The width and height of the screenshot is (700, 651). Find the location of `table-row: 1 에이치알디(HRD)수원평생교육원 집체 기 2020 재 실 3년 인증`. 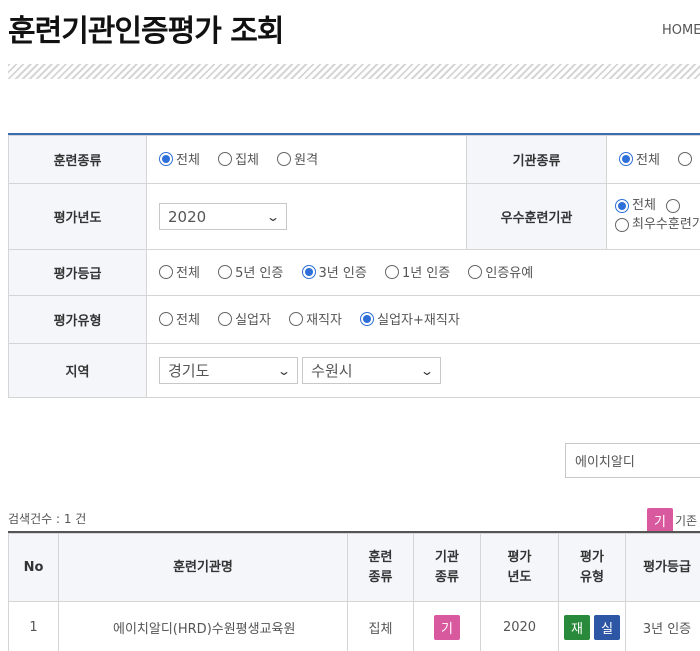

table-row: 1 에이치알디(HRD)수원평생교육원 집체 기 2020 재 실 3년 인증 is located at coordinates (354, 626).